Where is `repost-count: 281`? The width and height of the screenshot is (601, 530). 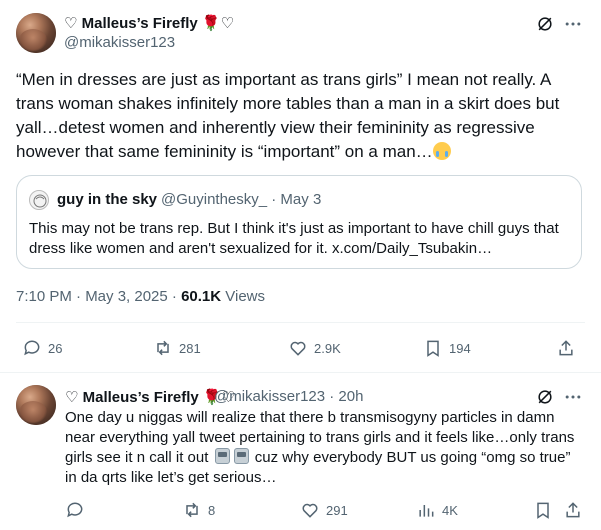 repost-count: 281 is located at coordinates (190, 348).